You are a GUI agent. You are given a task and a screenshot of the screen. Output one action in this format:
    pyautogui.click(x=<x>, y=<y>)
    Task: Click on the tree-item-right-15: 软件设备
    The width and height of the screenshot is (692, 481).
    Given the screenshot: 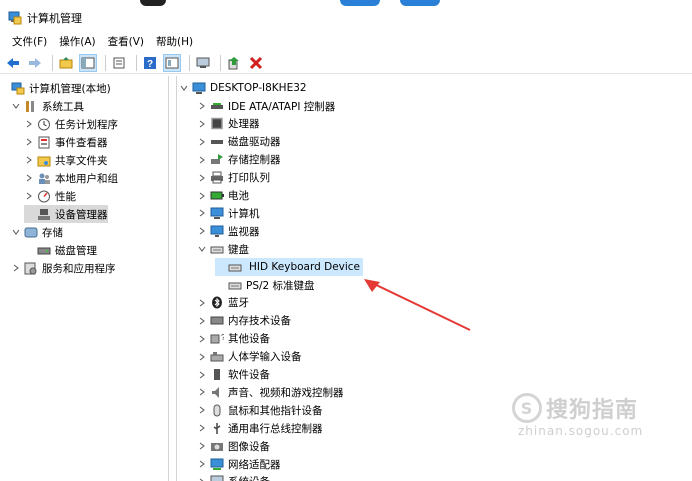 What is the action you would take?
    pyautogui.click(x=233, y=375)
    